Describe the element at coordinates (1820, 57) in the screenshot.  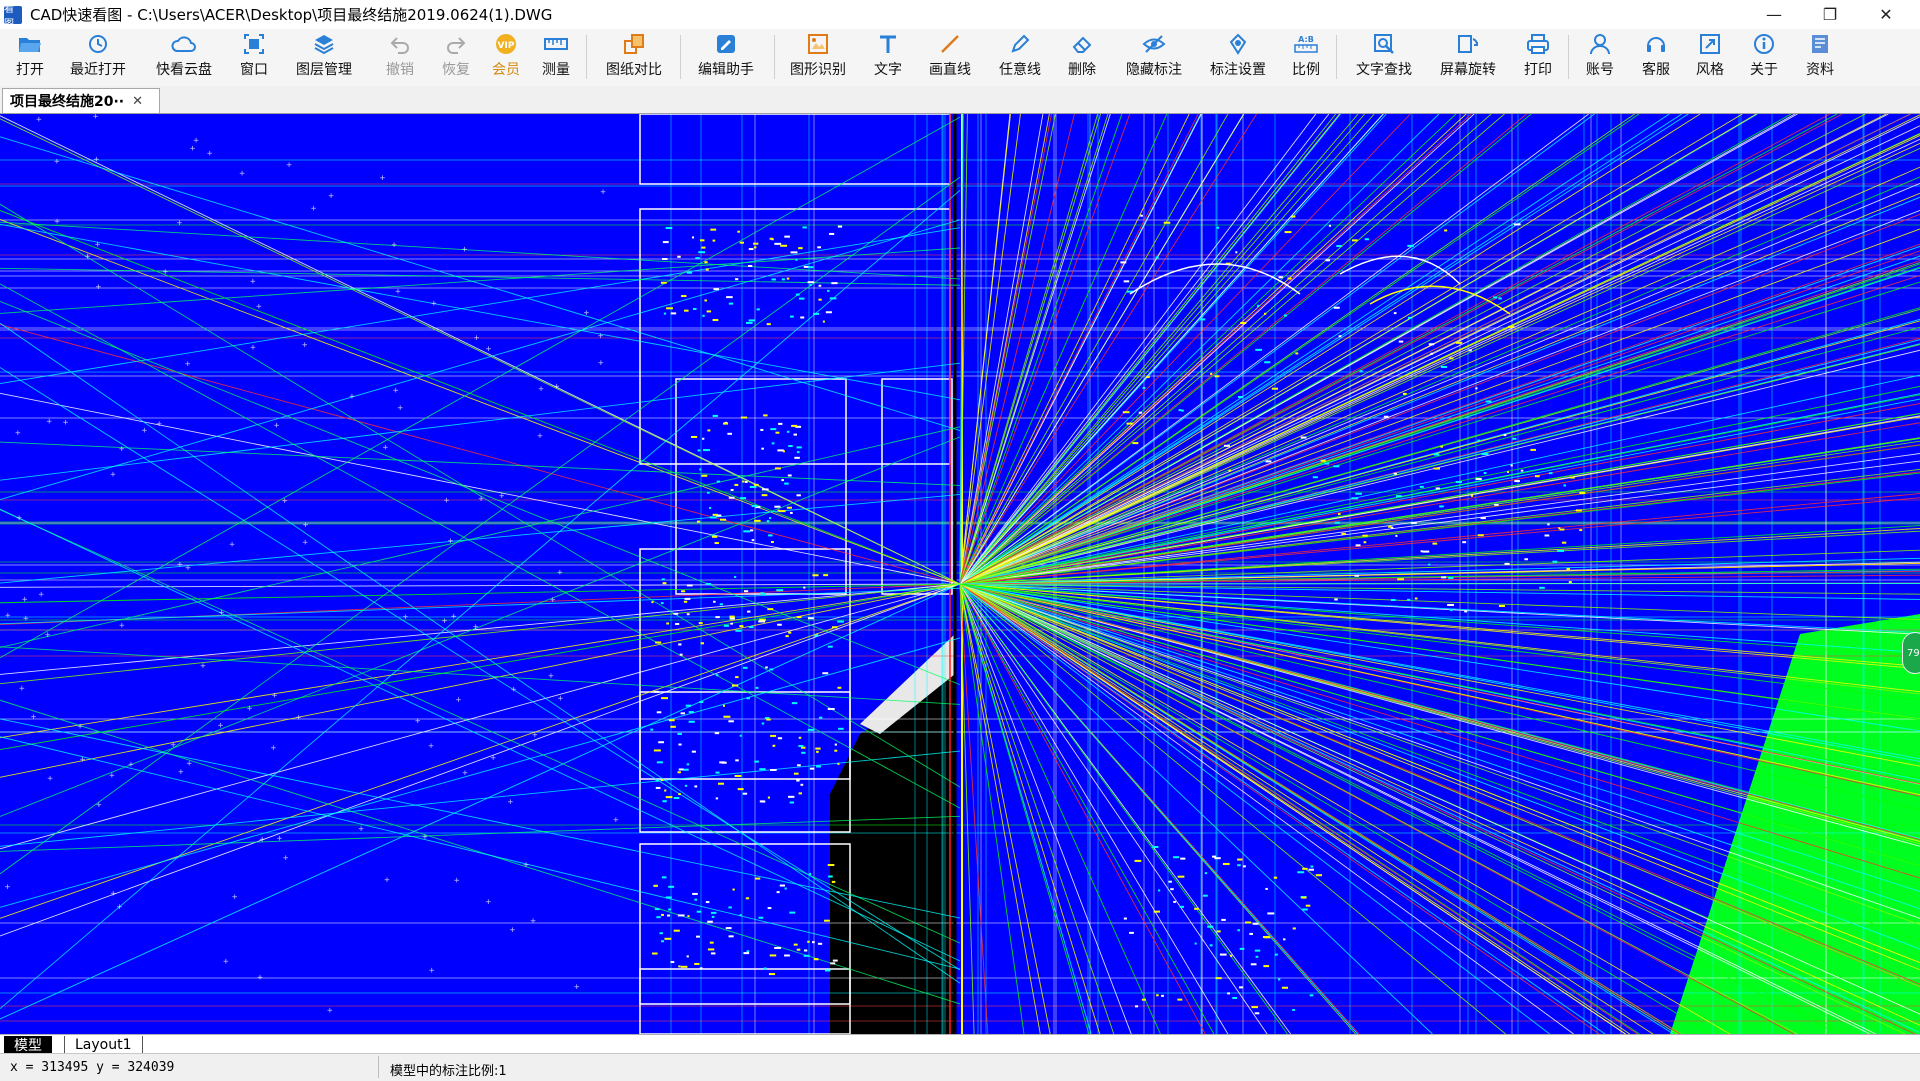
I see `resources-button: 资料` at that location.